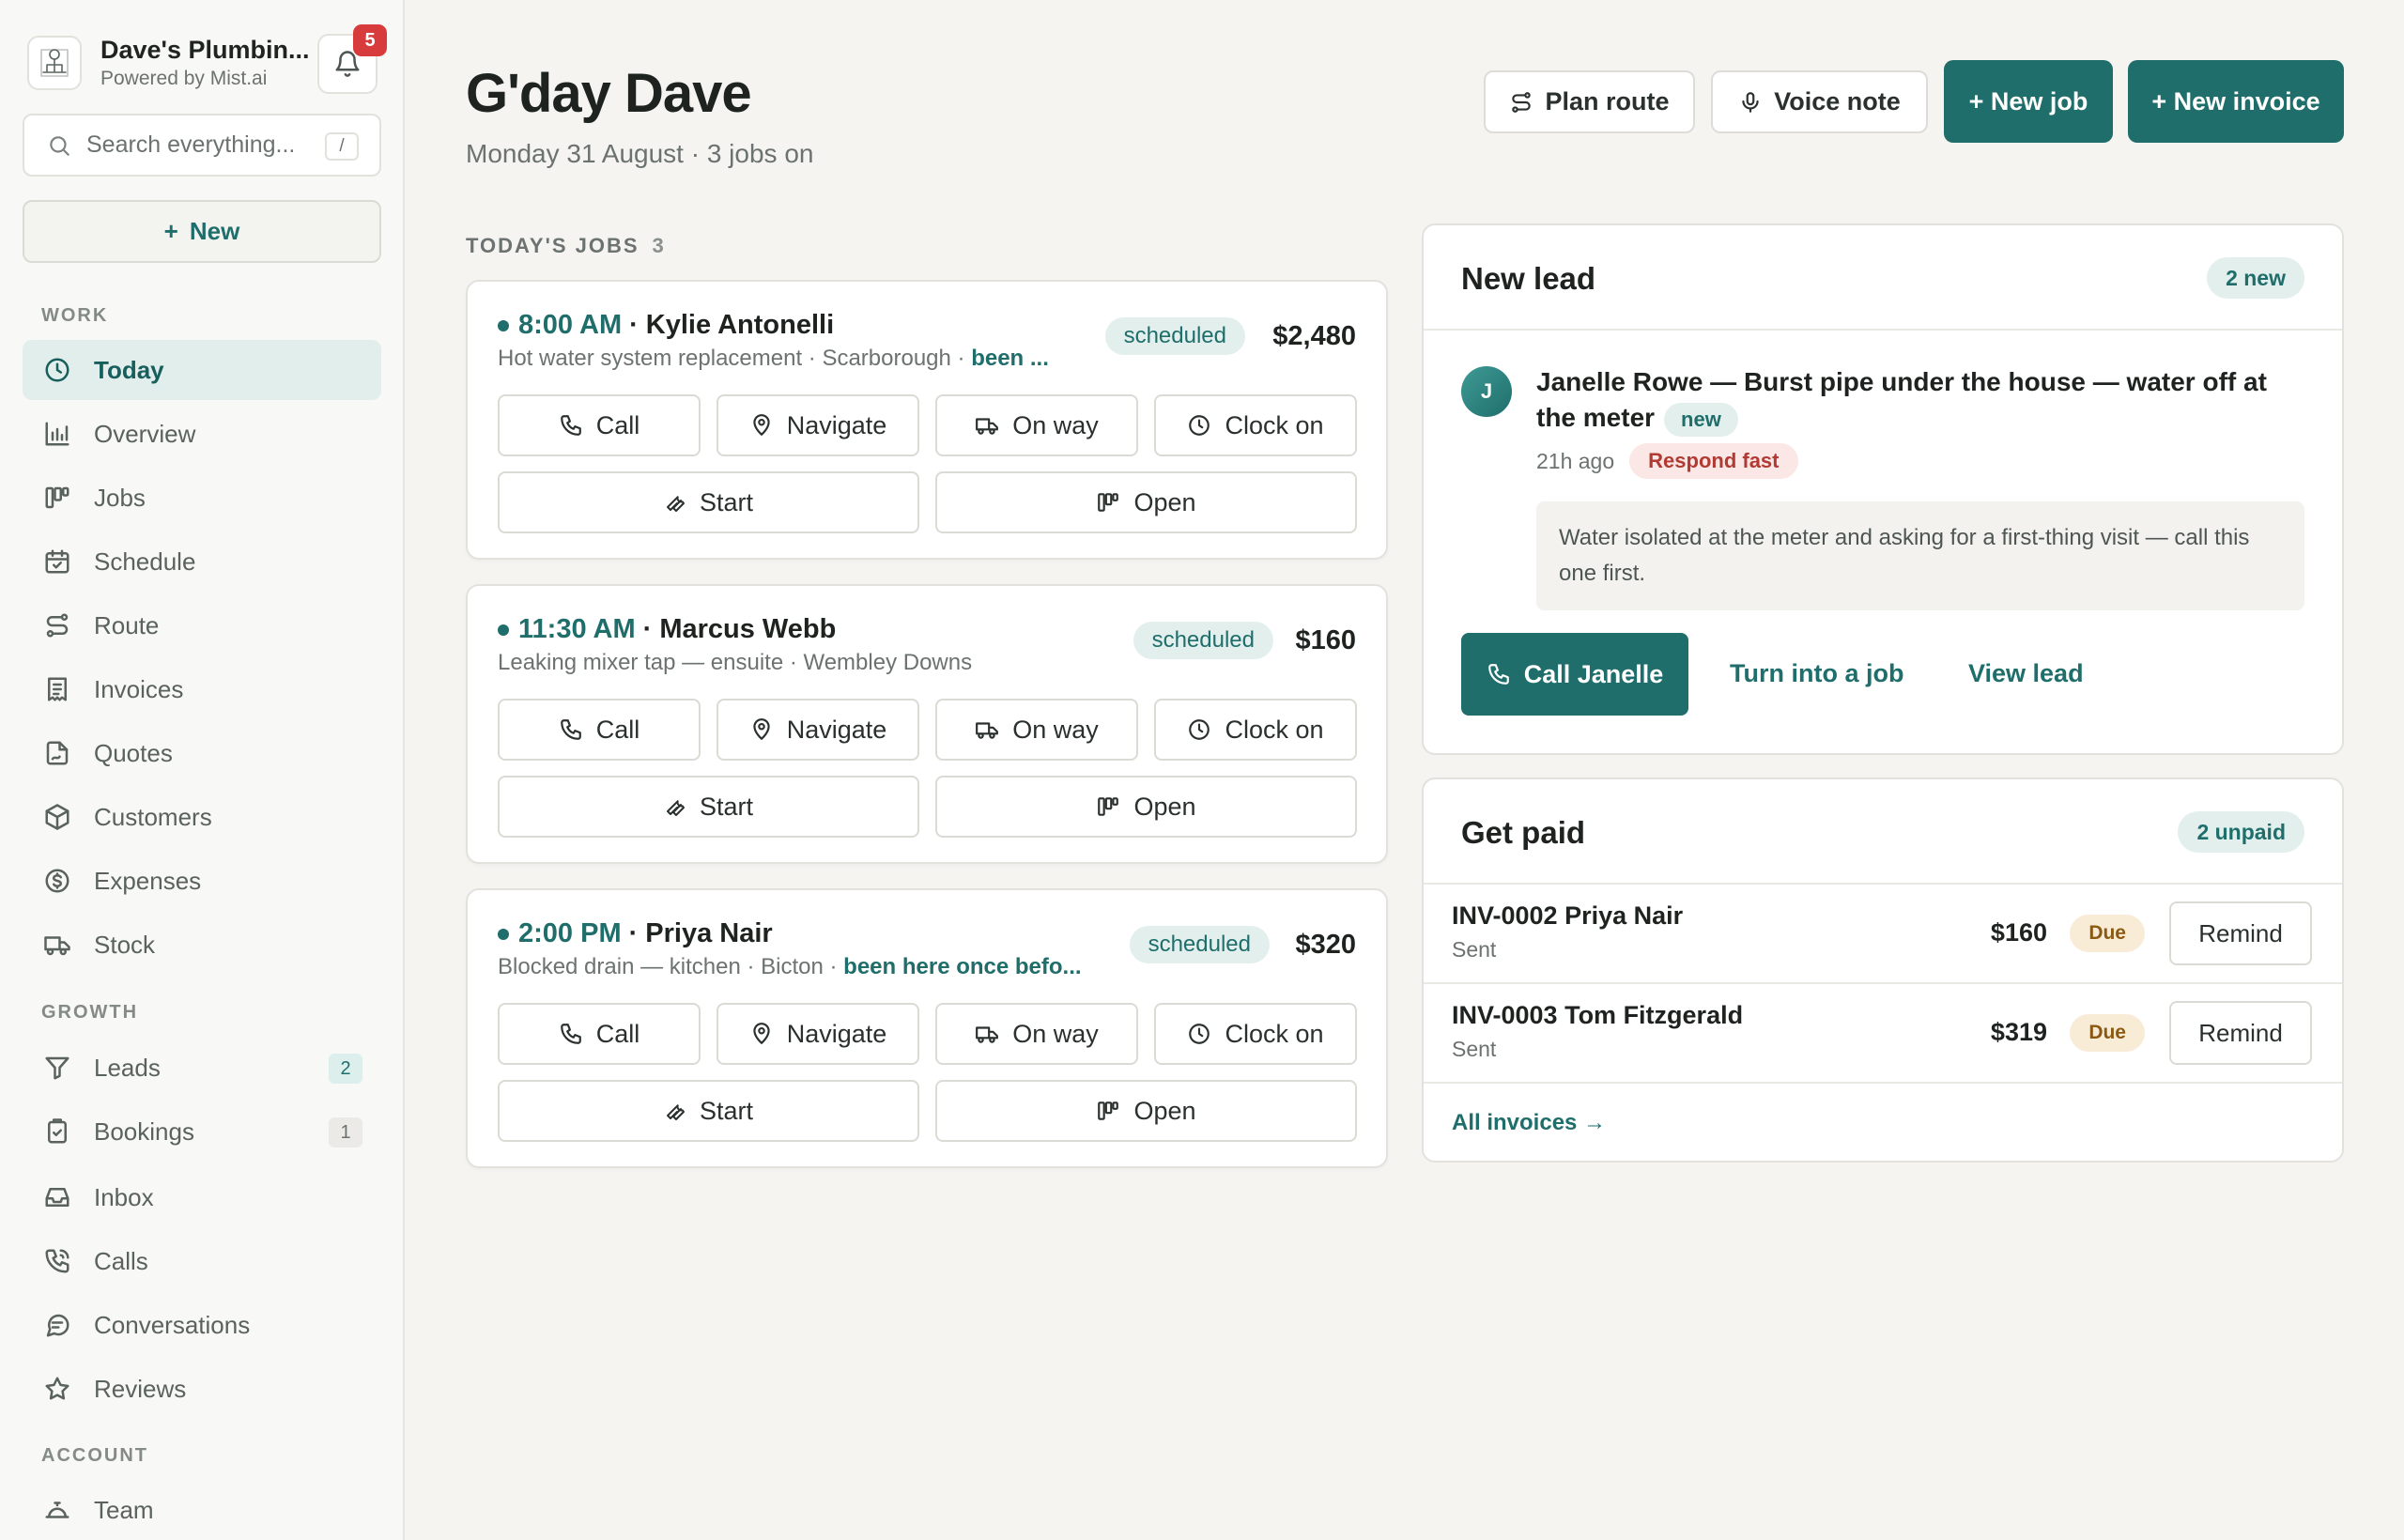 This screenshot has height=1540, width=2404. Describe the element at coordinates (57, 1325) in the screenshot. I see `chat-icon` at that location.